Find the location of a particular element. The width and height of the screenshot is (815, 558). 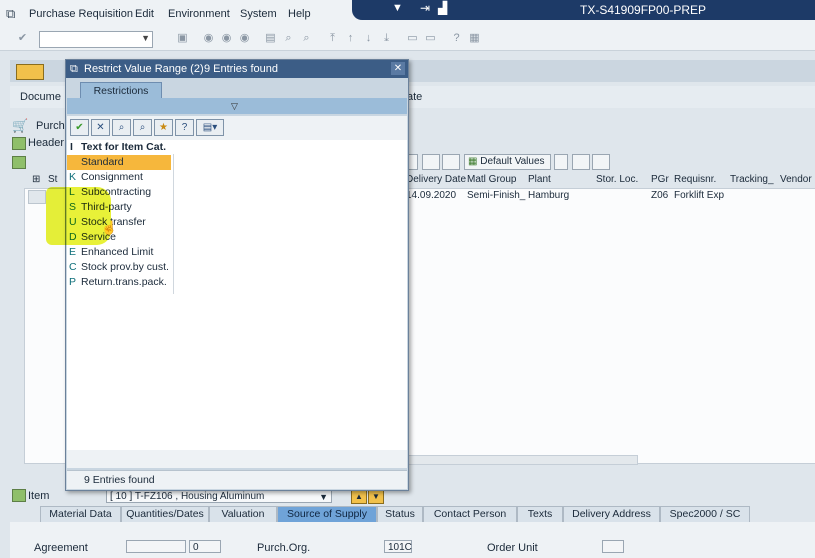

col-text-for-item-cat: Text for Item Cat. is located at coordinates (123, 147).